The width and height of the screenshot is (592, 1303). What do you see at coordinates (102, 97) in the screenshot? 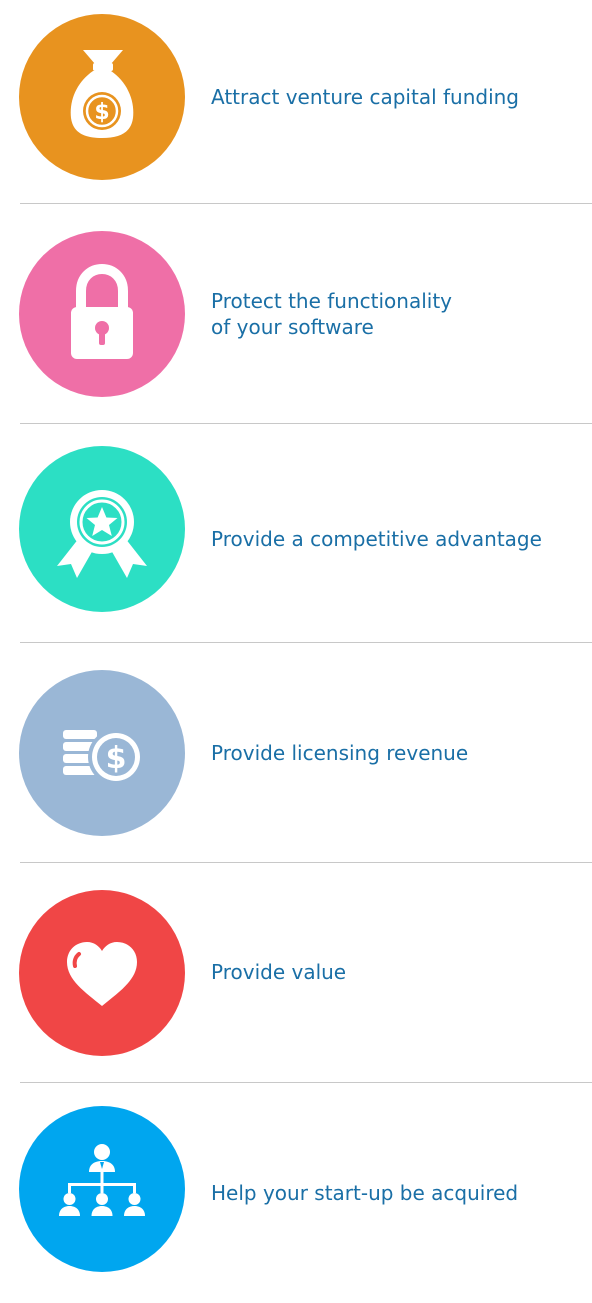
I see `money-bag-icon: $` at bounding box center [102, 97].